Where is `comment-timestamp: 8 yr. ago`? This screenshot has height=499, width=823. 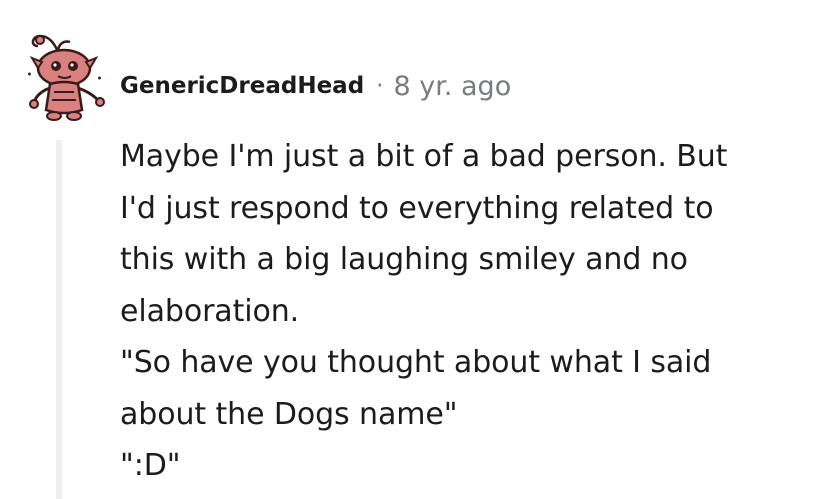 comment-timestamp: 8 yr. ago is located at coordinates (452, 86).